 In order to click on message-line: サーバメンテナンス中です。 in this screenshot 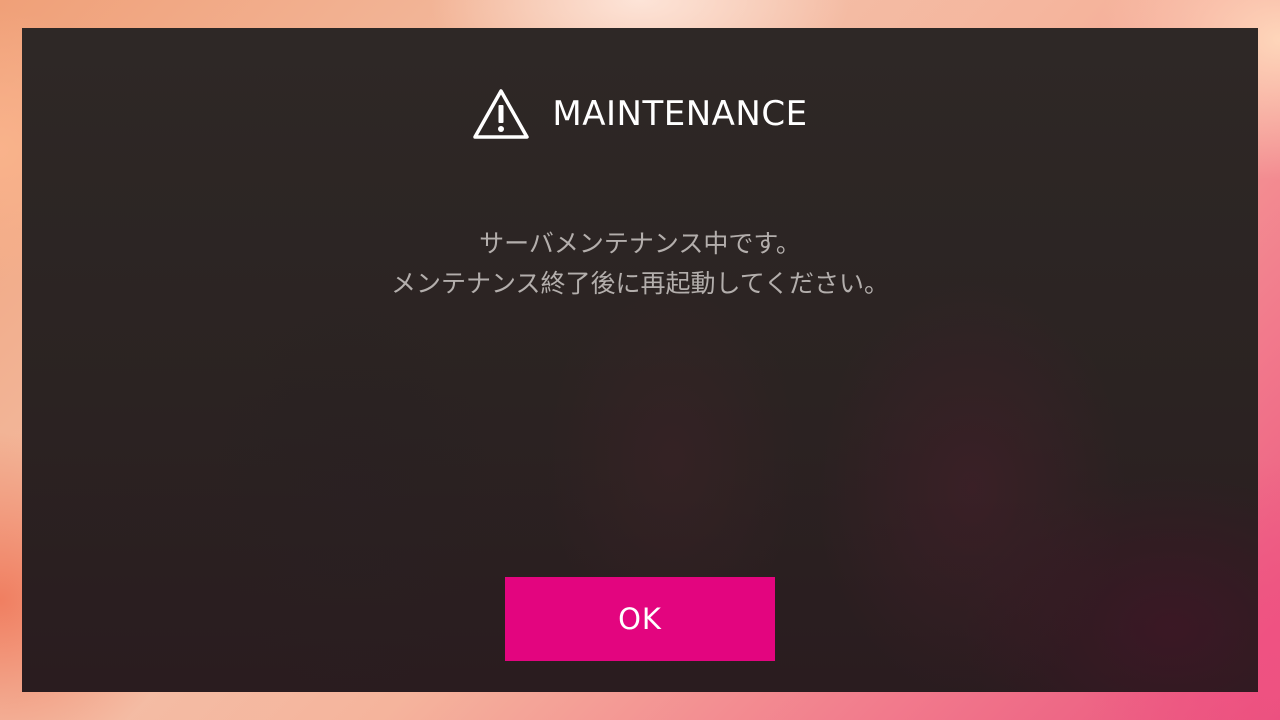, I will do `click(640, 243)`.